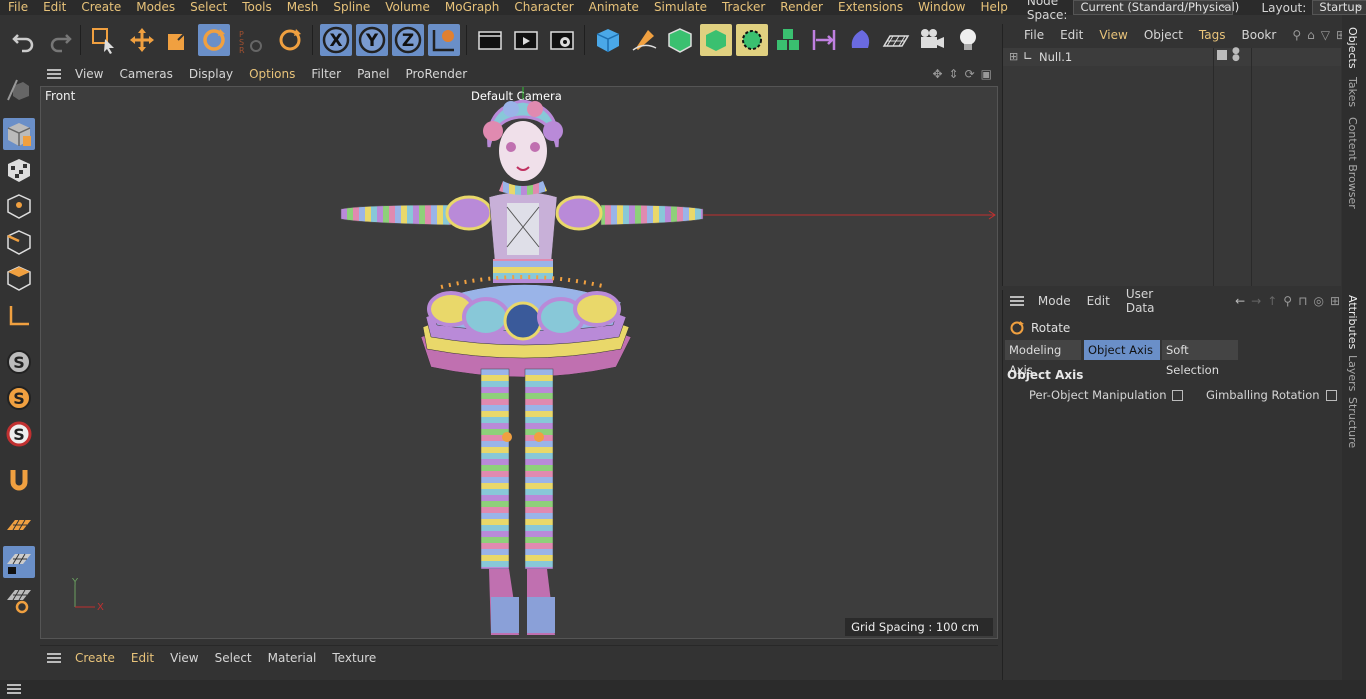 The image size is (1366, 699). Describe the element at coordinates (89, 74) in the screenshot. I see `viewport-menu-view: View` at that location.